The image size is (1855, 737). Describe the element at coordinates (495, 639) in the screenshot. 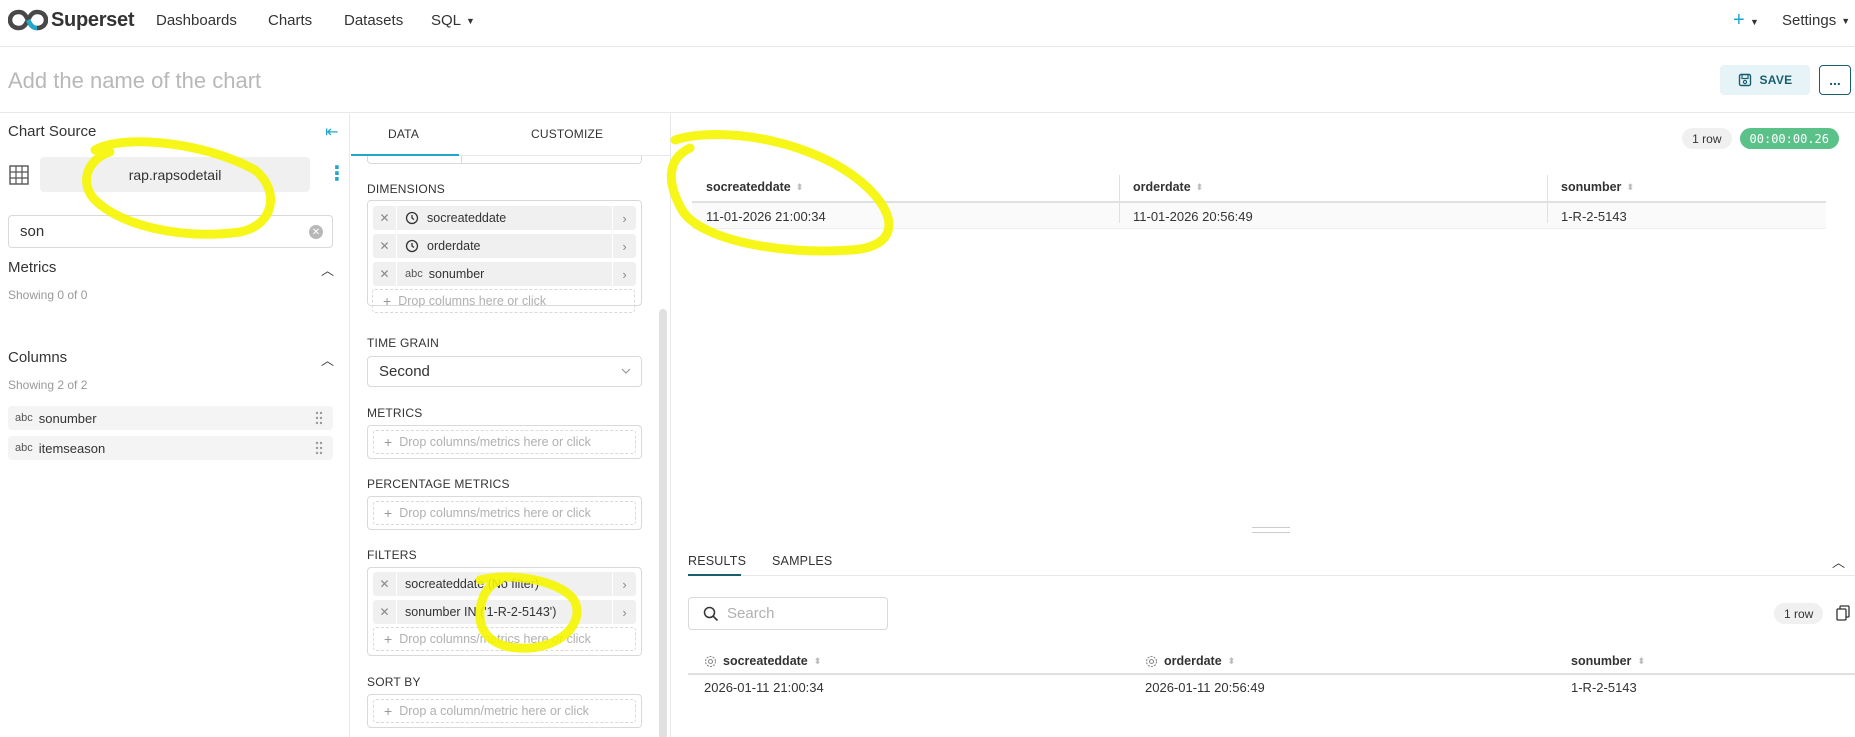

I see `drop-hint-text: Drop columns/metrics here or click` at that location.